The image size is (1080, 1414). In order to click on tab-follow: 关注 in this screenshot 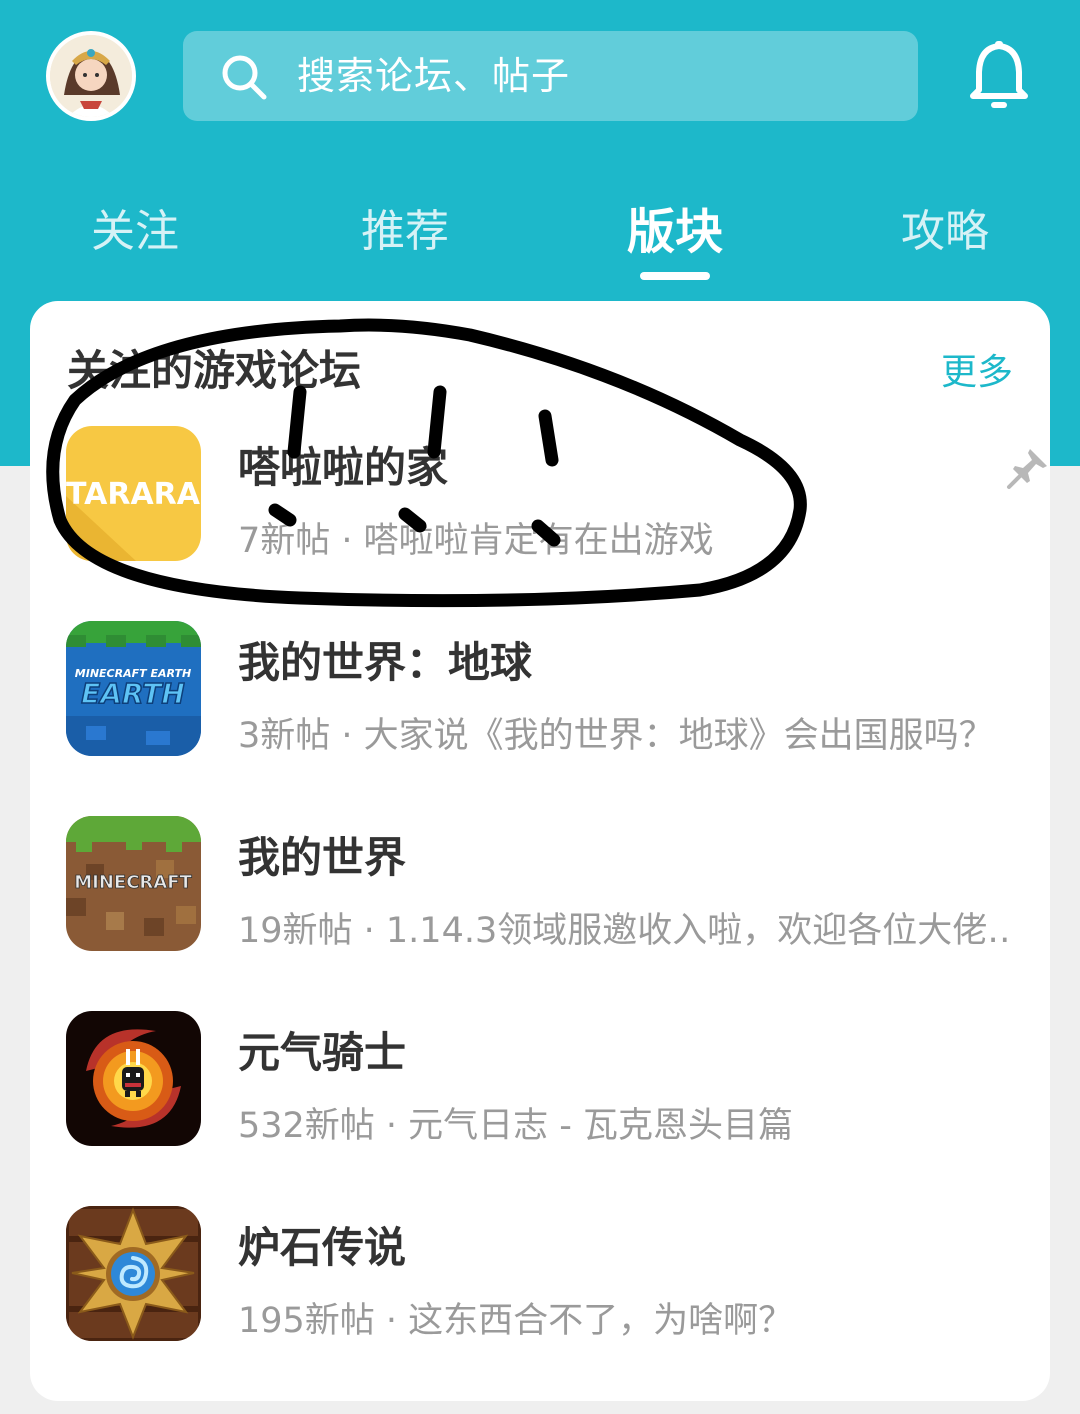, I will do `click(135, 235)`.